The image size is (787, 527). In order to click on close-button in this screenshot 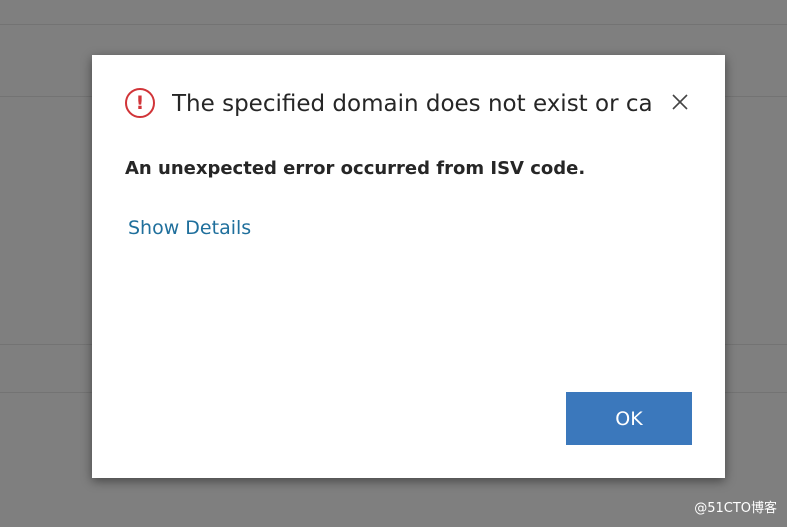, I will do `click(680, 102)`.